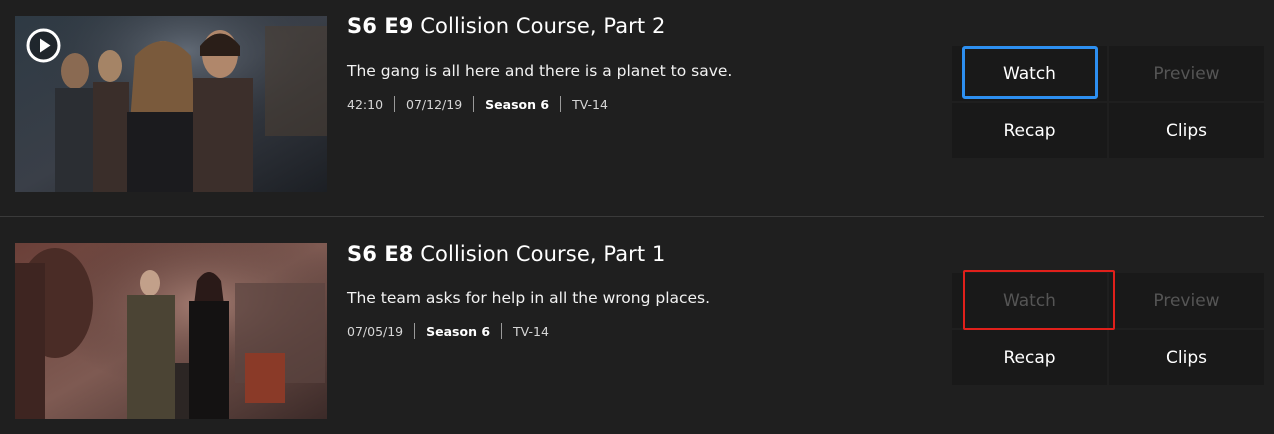 The height and width of the screenshot is (434, 1274). I want to click on episode-meta: 07/05/19 Season 6 TV-14, so click(448, 331).